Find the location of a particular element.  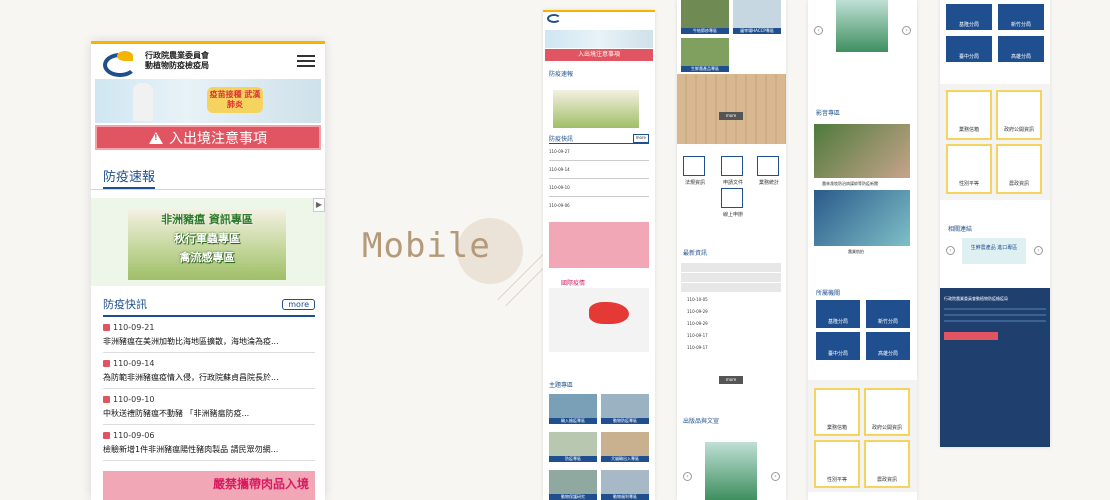

topic-tile: 生鮮農產品專區 is located at coordinates (705, 55).